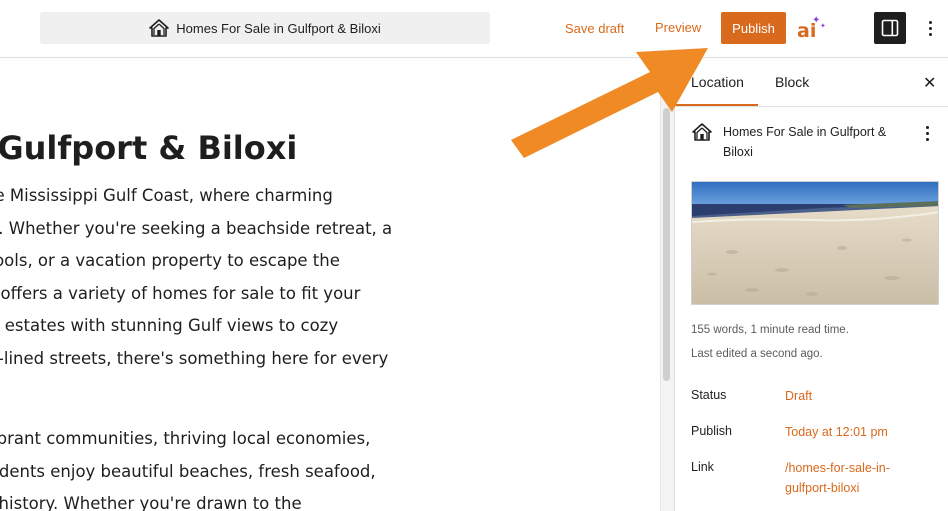  I want to click on featured-image, so click(815, 243).